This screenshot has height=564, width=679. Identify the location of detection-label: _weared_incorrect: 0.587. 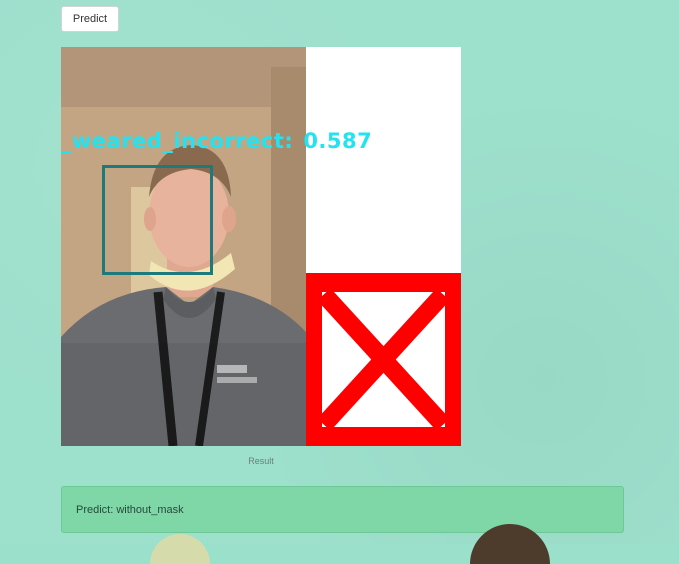
(216, 141).